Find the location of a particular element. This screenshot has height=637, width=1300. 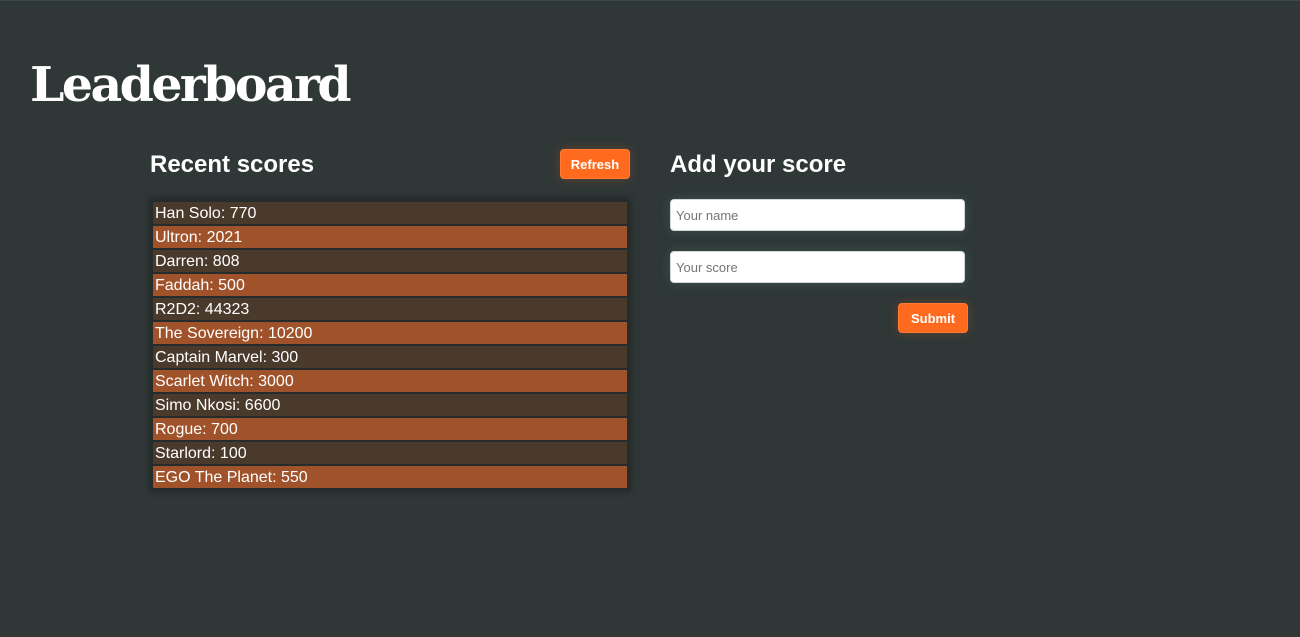

score-item: Captain Marvel: 300 is located at coordinates (390, 357).